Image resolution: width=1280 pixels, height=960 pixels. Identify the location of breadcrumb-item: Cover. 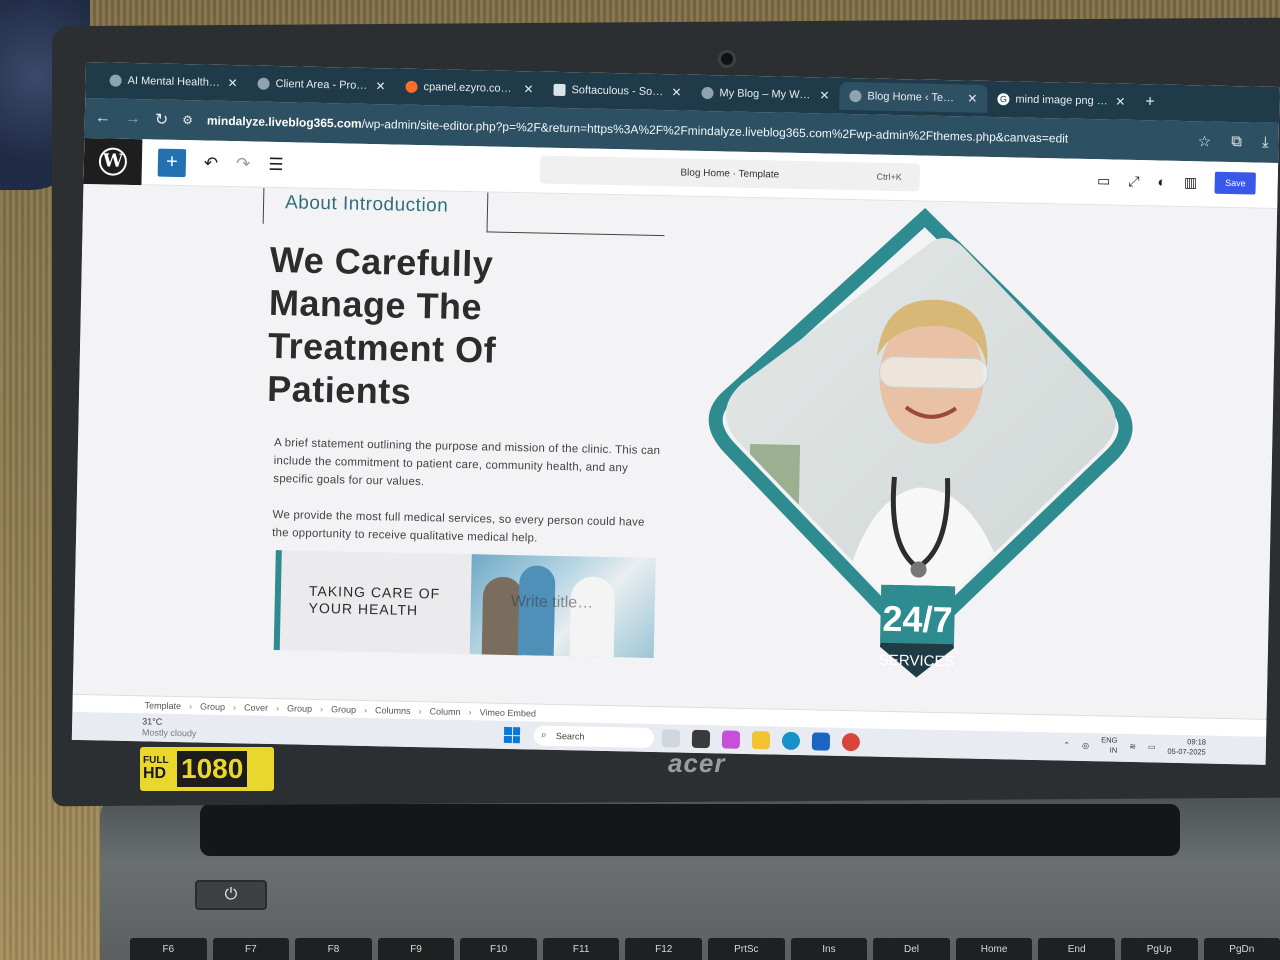
(256, 707).